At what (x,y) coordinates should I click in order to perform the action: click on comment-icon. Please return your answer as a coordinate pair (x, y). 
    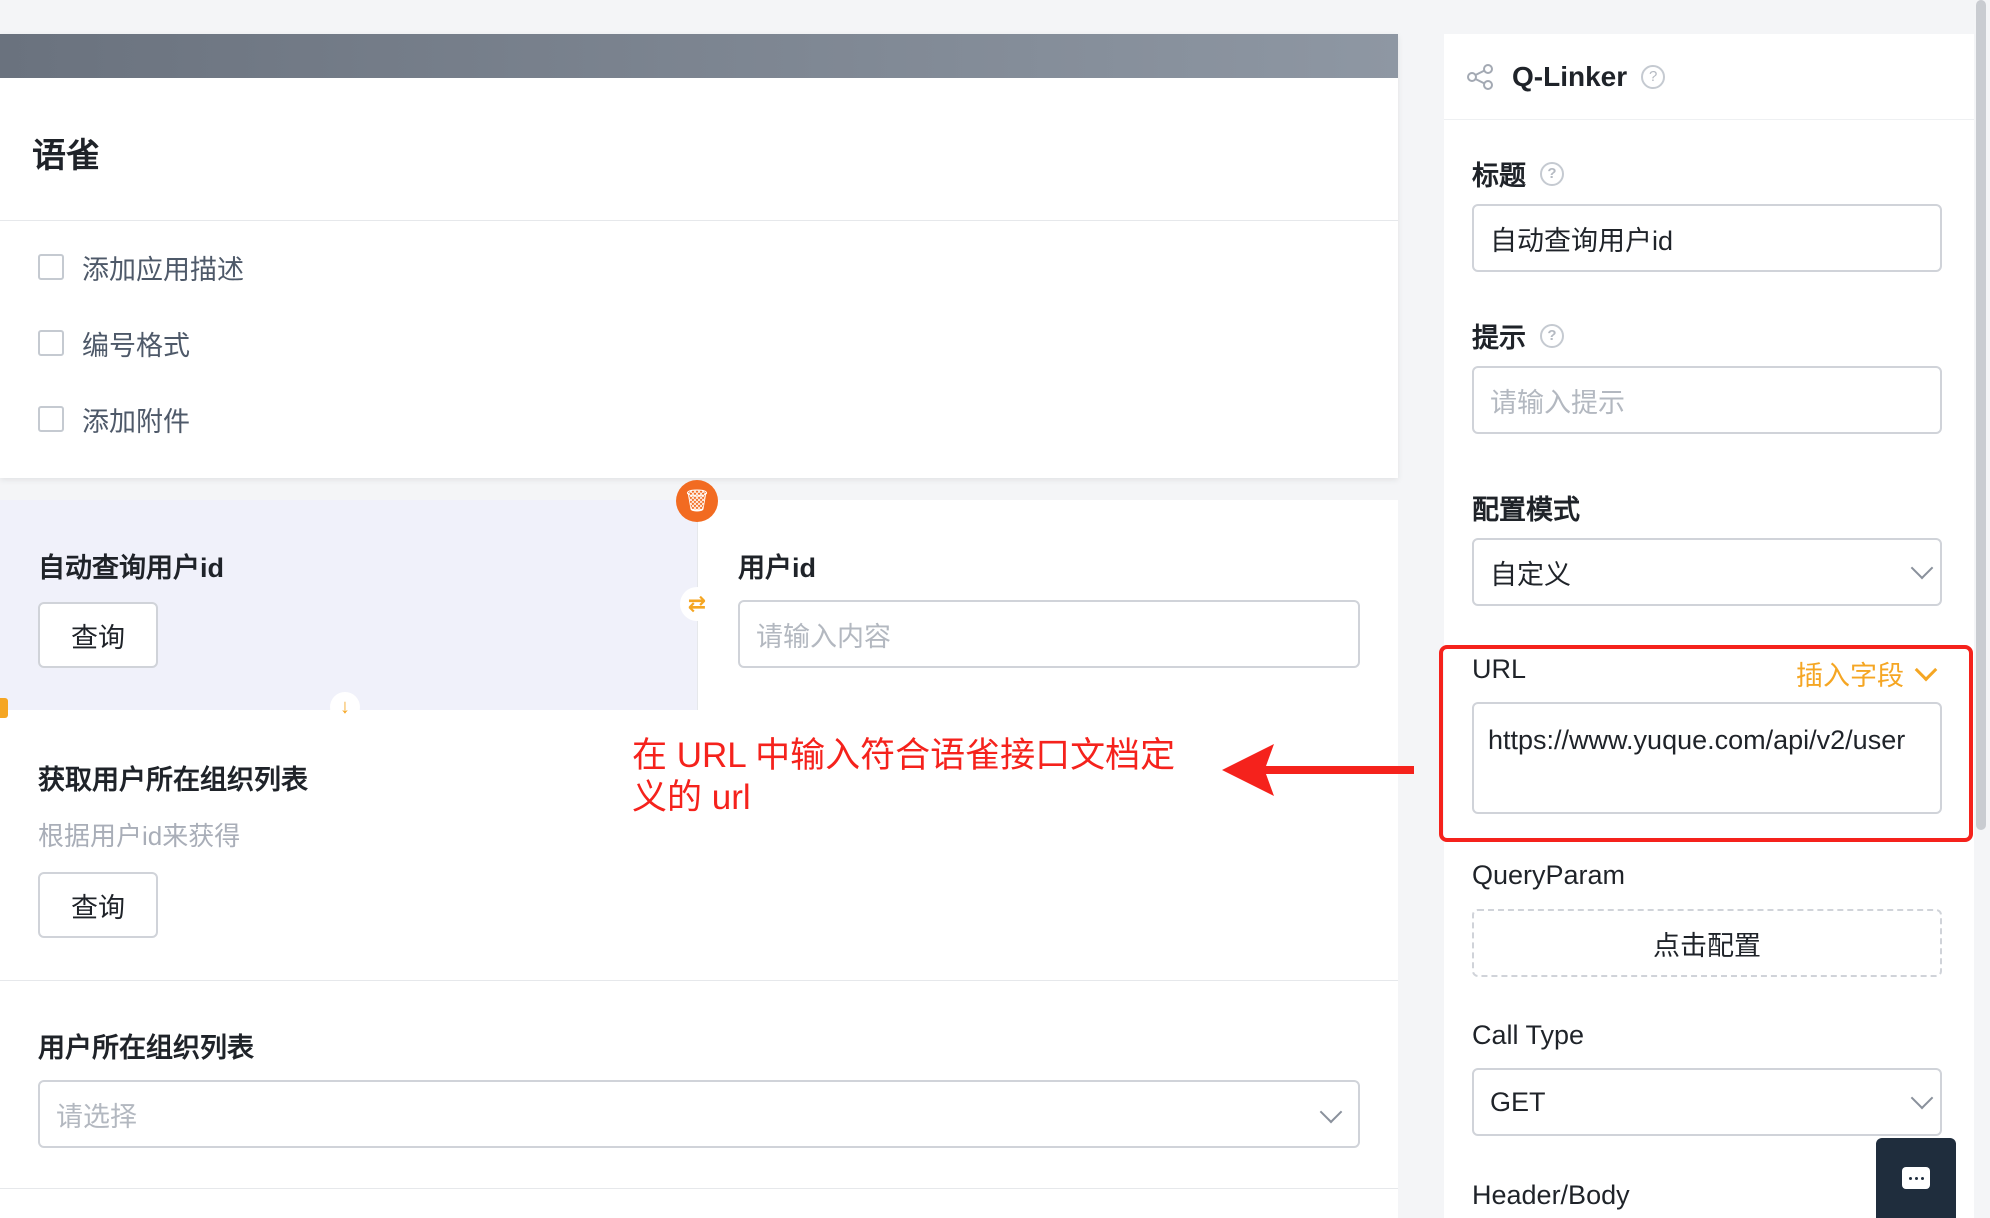
    Looking at the image, I should click on (51, 267).